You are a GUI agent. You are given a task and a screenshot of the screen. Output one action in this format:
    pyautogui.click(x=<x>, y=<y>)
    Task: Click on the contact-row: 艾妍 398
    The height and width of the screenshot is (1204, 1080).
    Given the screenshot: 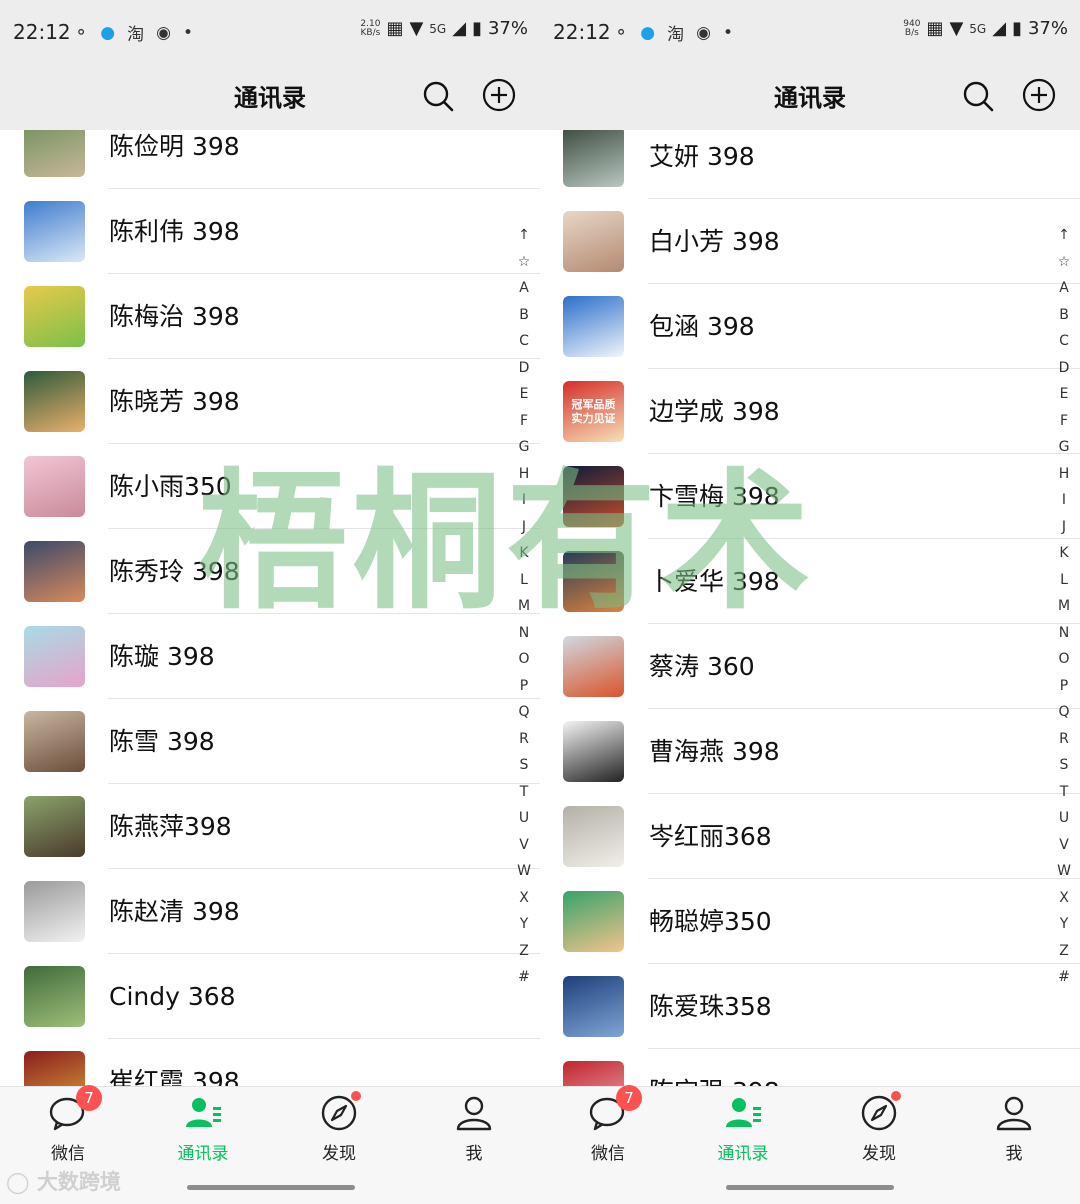 What is the action you would take?
    pyautogui.click(x=810, y=164)
    